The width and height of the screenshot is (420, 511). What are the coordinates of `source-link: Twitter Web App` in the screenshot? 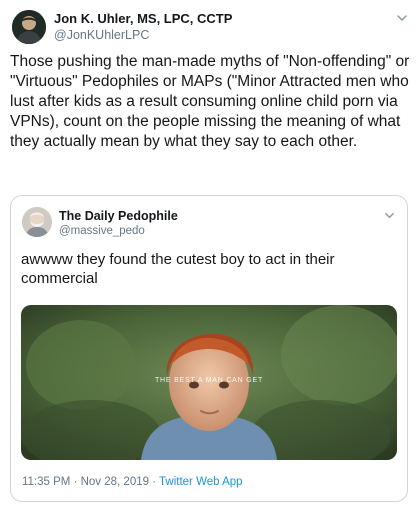 It's located at (201, 482).